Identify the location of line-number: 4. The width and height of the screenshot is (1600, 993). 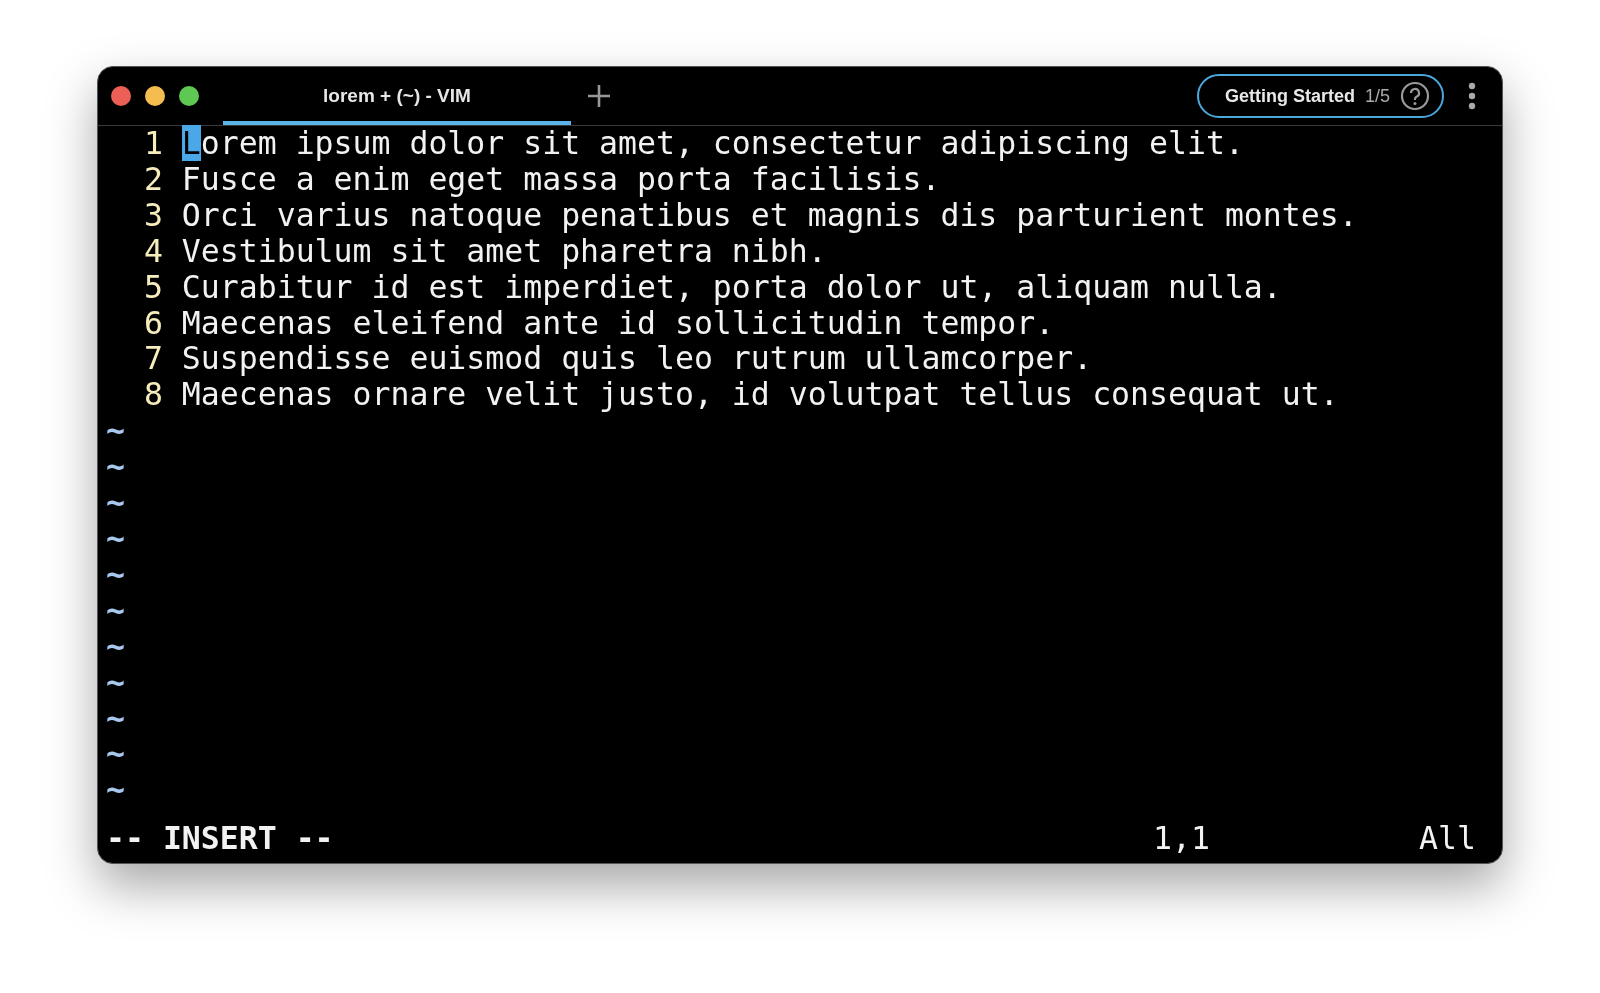
(152, 251).